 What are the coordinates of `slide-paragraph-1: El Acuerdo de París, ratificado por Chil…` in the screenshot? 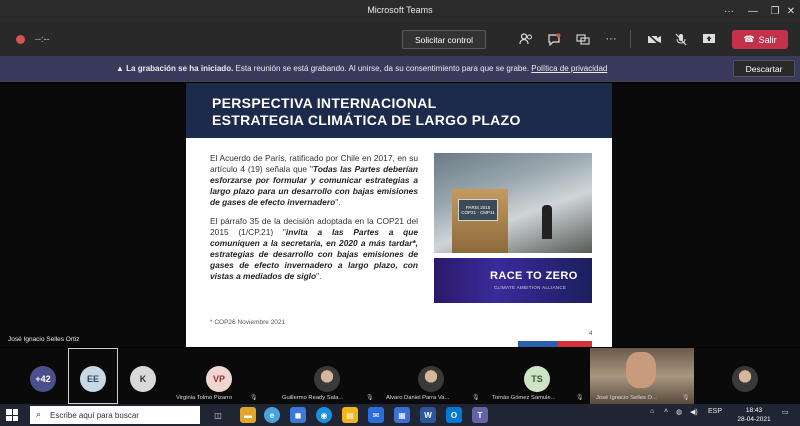 It's located at (314, 180).